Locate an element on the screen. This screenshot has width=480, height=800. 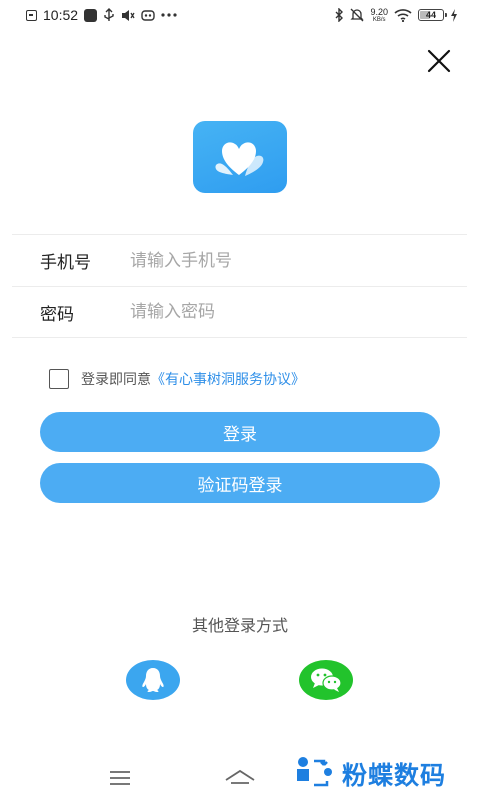
phone-input is located at coordinates (280, 260).